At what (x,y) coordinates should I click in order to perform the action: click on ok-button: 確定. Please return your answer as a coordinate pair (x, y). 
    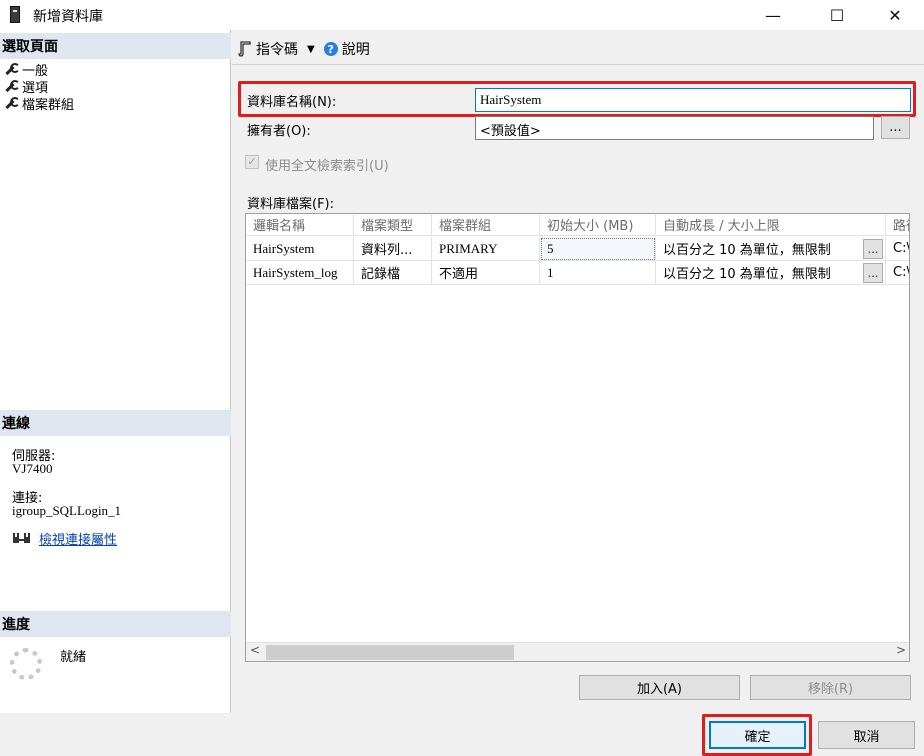
    Looking at the image, I should click on (757, 735).